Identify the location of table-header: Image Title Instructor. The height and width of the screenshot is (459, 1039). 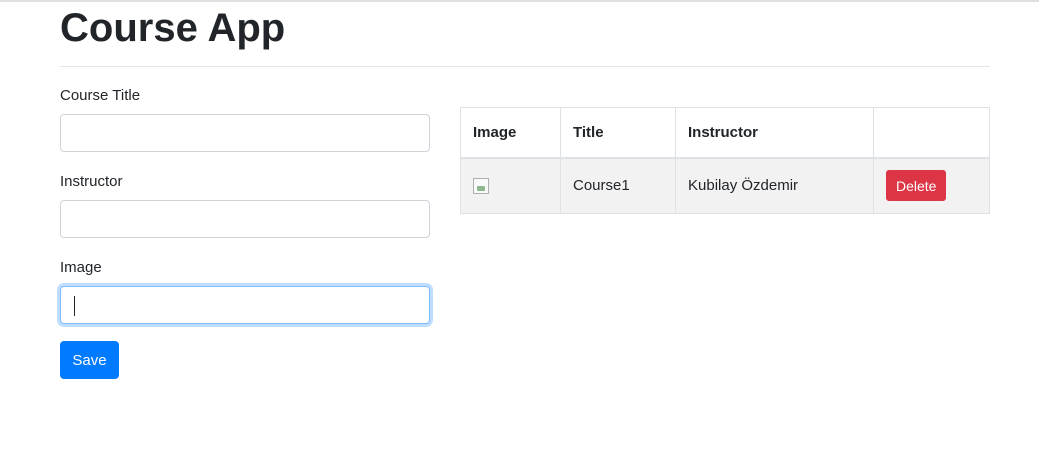
(725, 133).